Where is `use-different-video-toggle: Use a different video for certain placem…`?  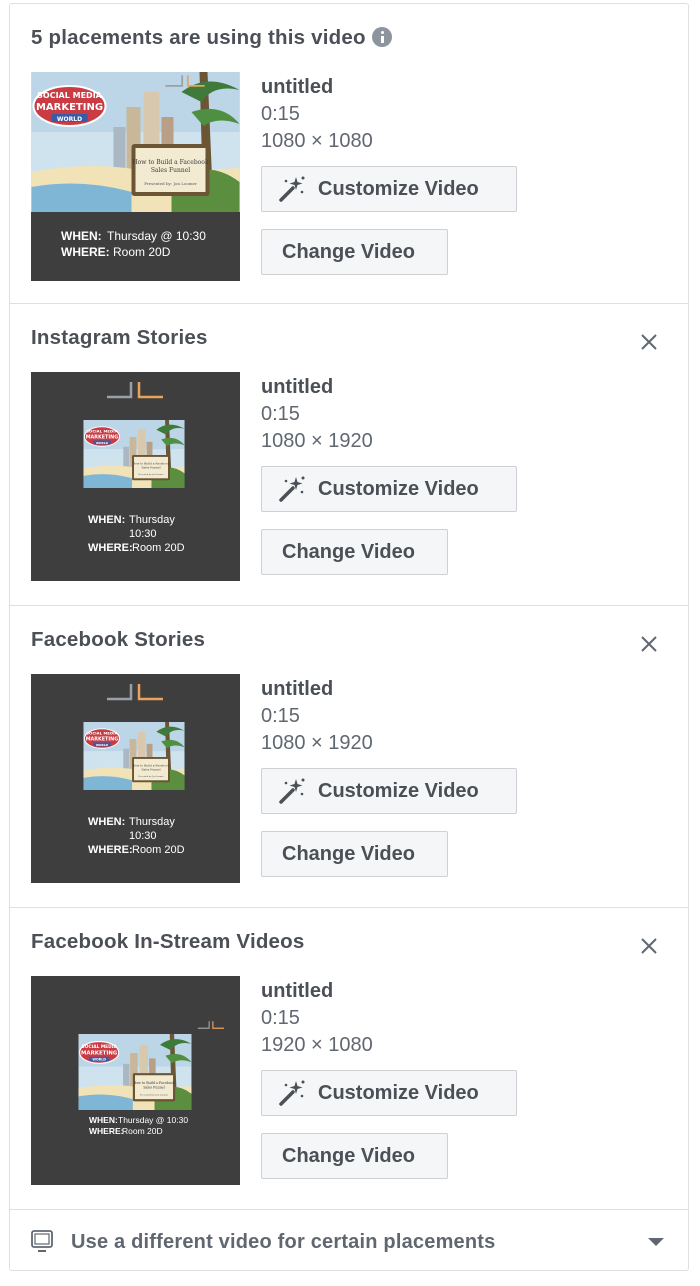 use-different-video-toggle: Use a different video for certain placem… is located at coordinates (349, 1240).